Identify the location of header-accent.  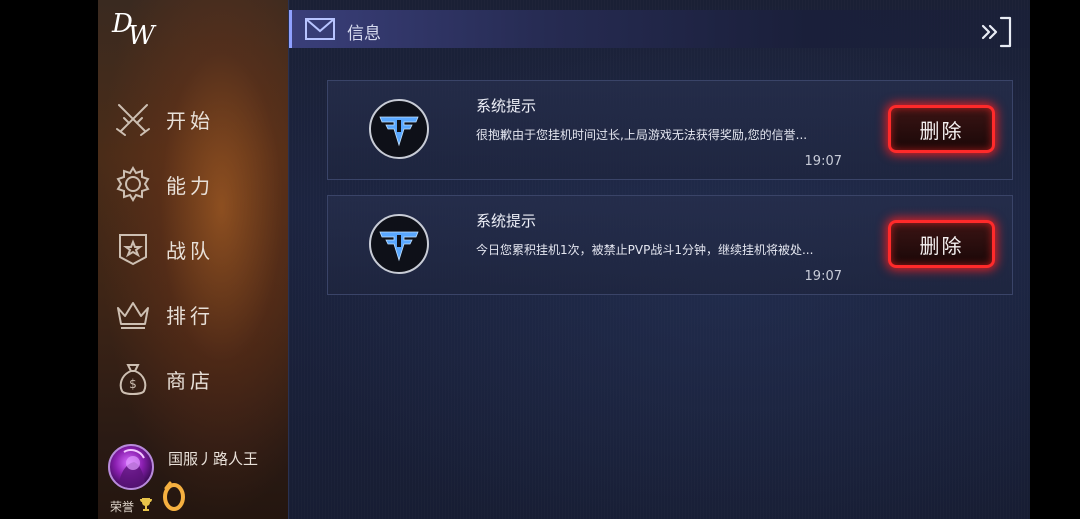
(290, 29).